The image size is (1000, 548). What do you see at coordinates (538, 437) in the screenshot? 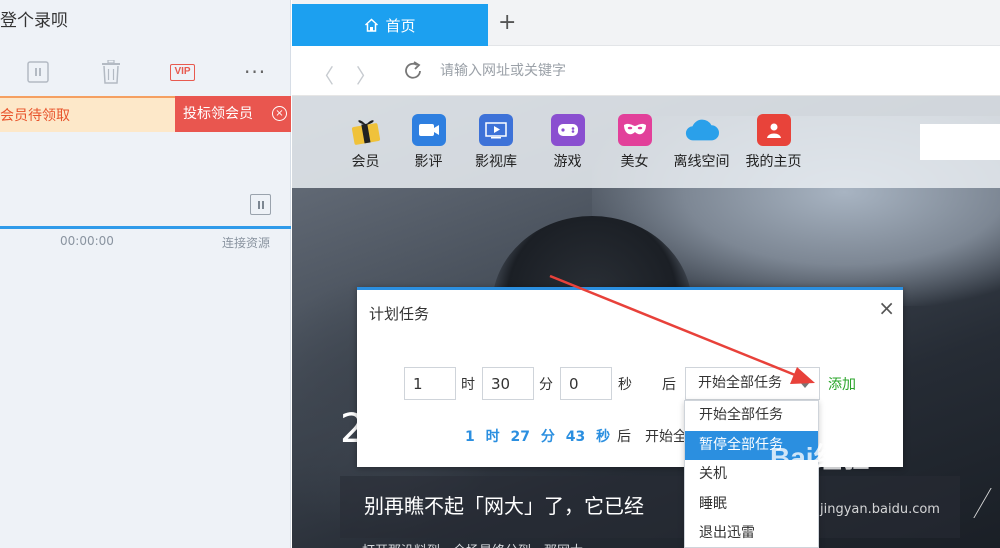
I see `countdown-display: 1 时 27 分 43 秒` at bounding box center [538, 437].